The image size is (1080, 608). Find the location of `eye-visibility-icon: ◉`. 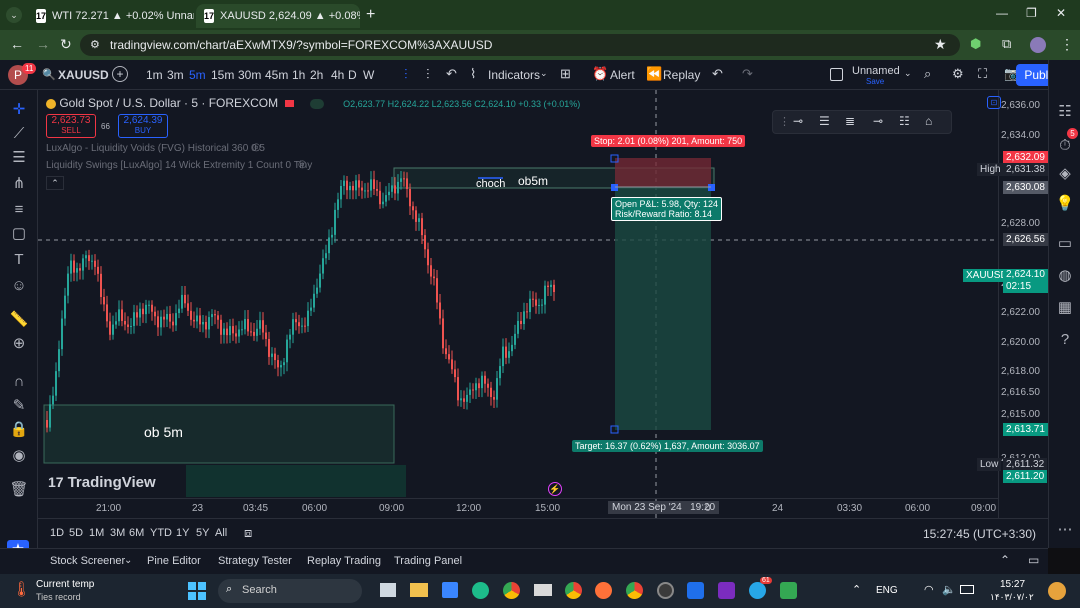

eye-visibility-icon: ◉ is located at coordinates (19, 456).